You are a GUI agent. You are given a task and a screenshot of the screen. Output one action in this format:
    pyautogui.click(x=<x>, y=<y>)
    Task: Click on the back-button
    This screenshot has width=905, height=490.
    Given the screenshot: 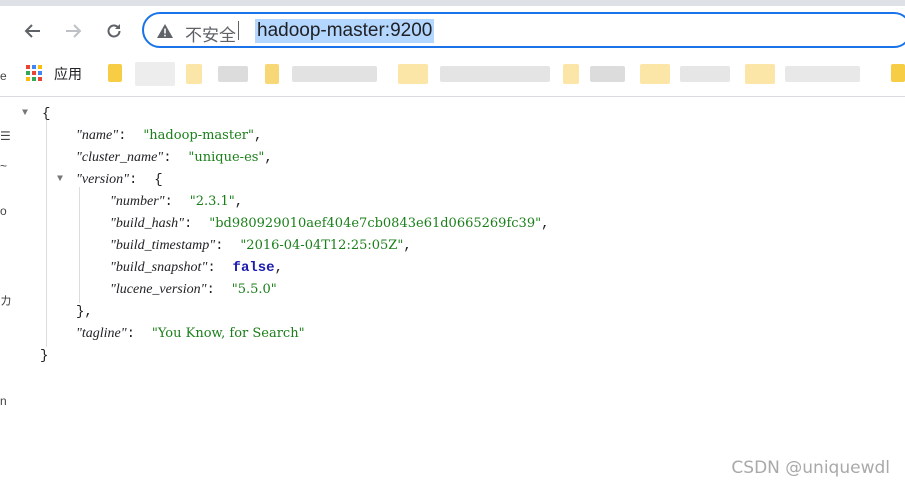 What is the action you would take?
    pyautogui.click(x=33, y=31)
    